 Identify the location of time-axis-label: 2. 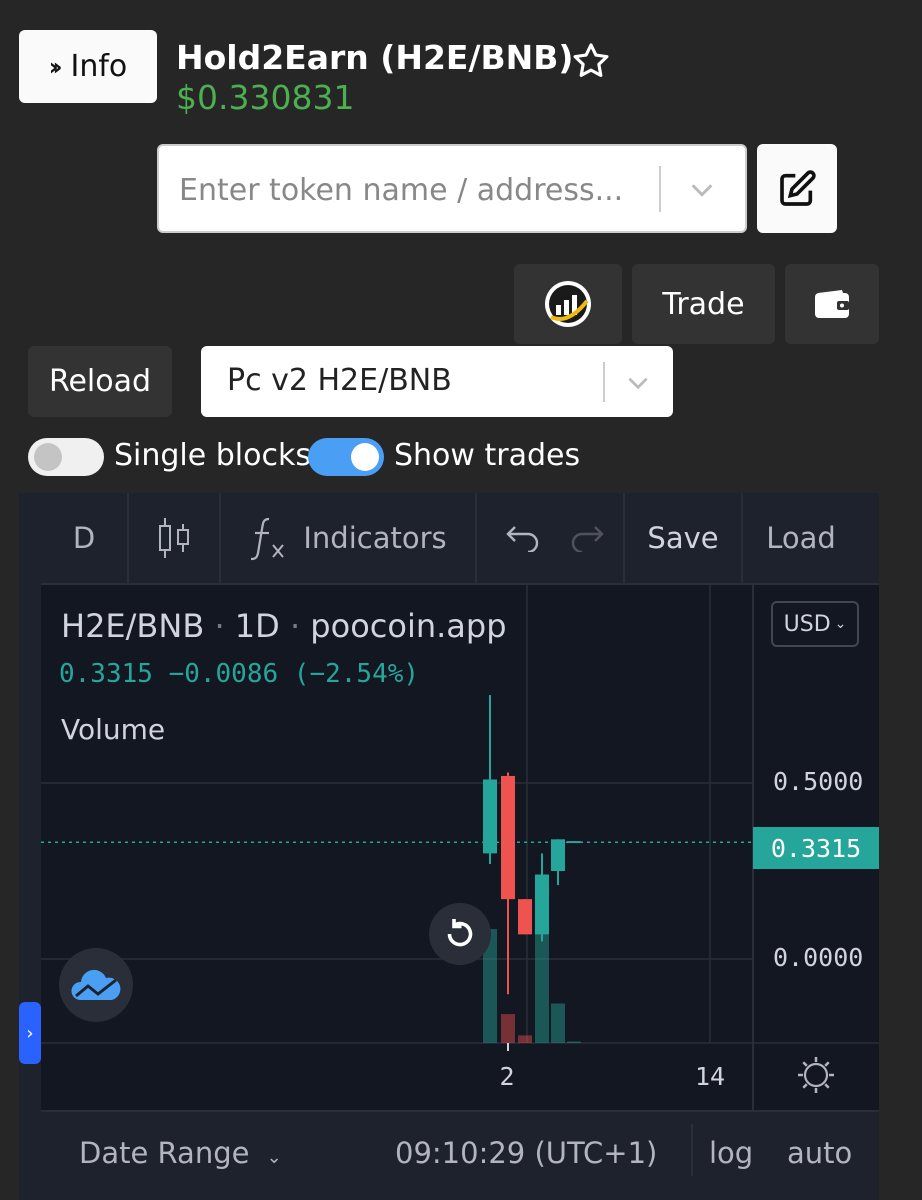
(506, 1076).